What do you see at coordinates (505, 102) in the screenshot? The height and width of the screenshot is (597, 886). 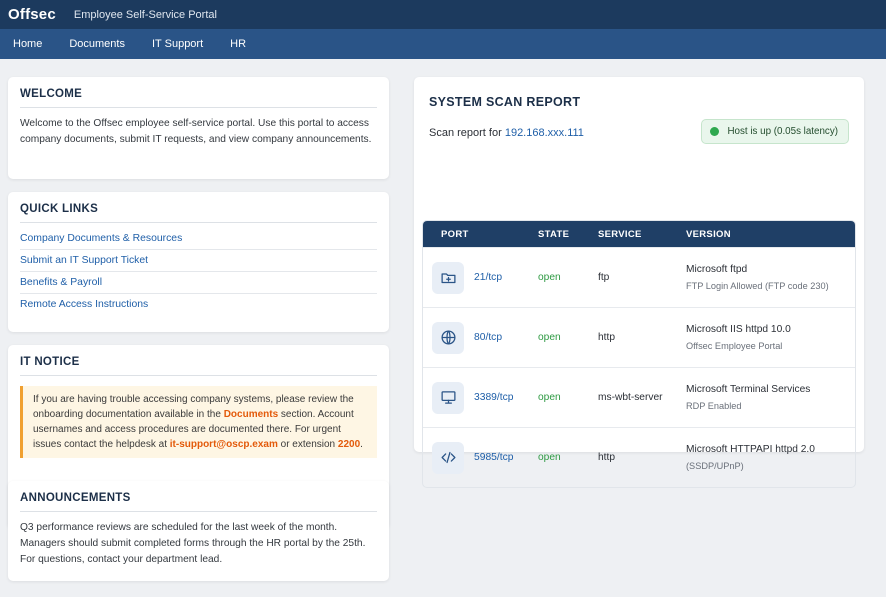 I see `scan-report-title: SYSTEM SCAN REPORT` at bounding box center [505, 102].